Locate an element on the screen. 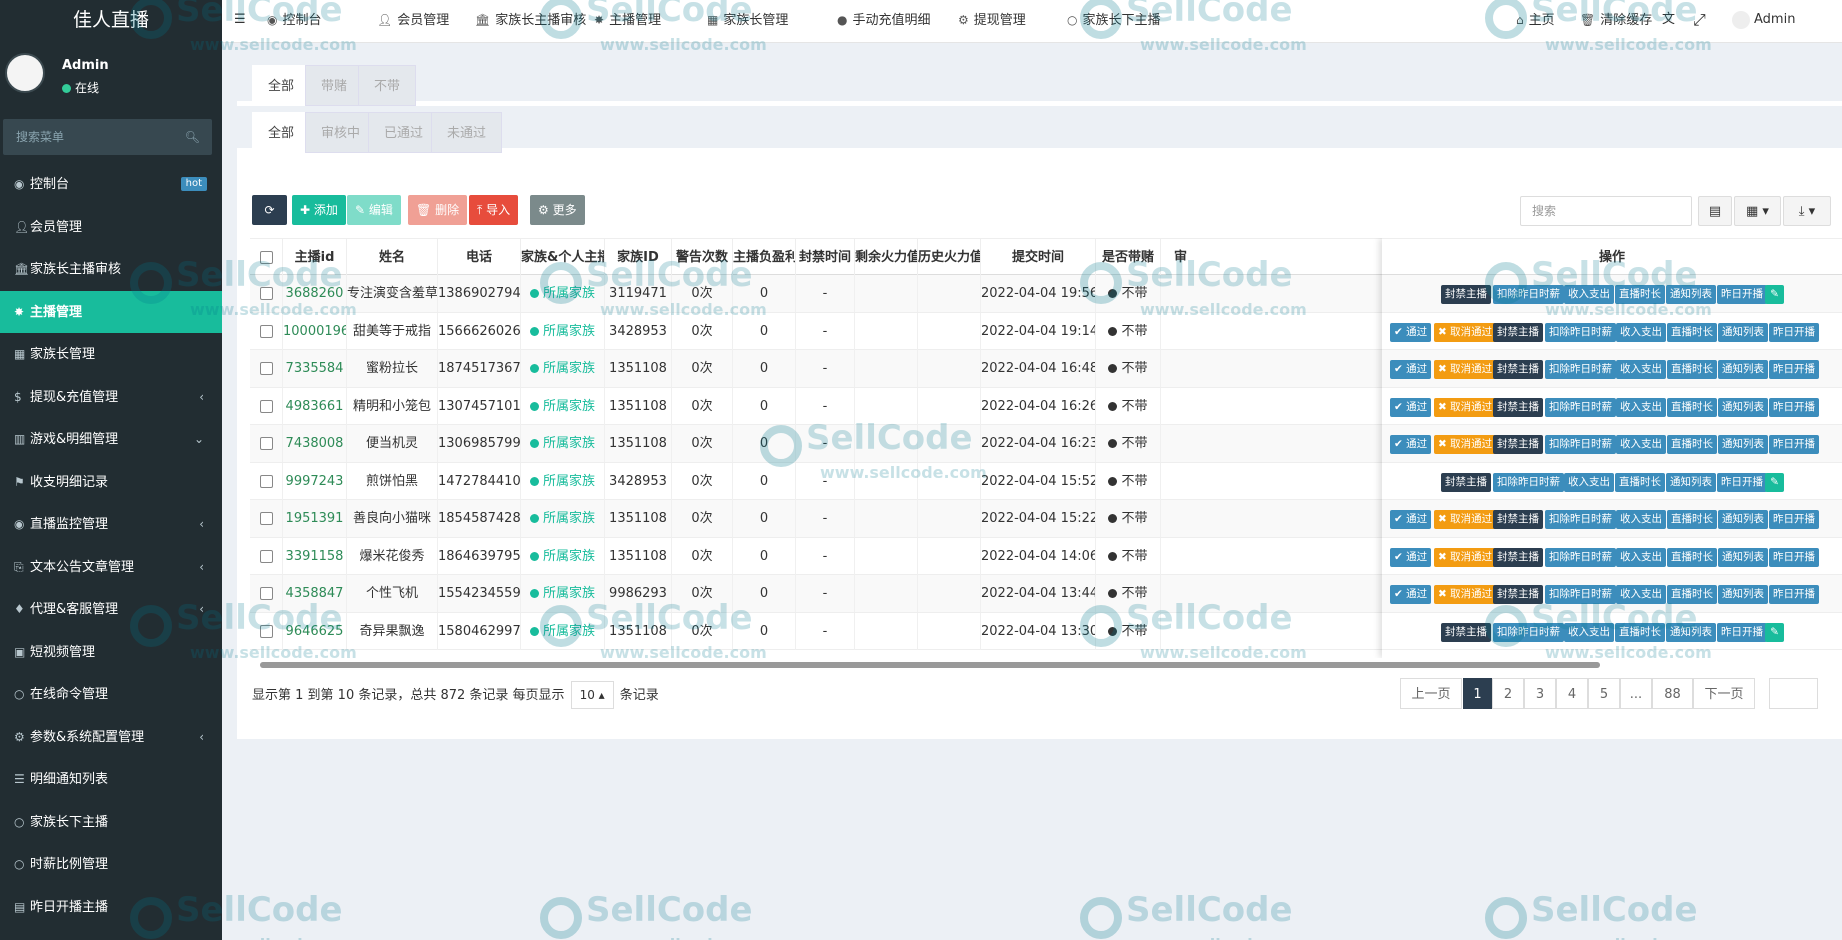  tab-status-all: 全部 is located at coordinates (281, 132).